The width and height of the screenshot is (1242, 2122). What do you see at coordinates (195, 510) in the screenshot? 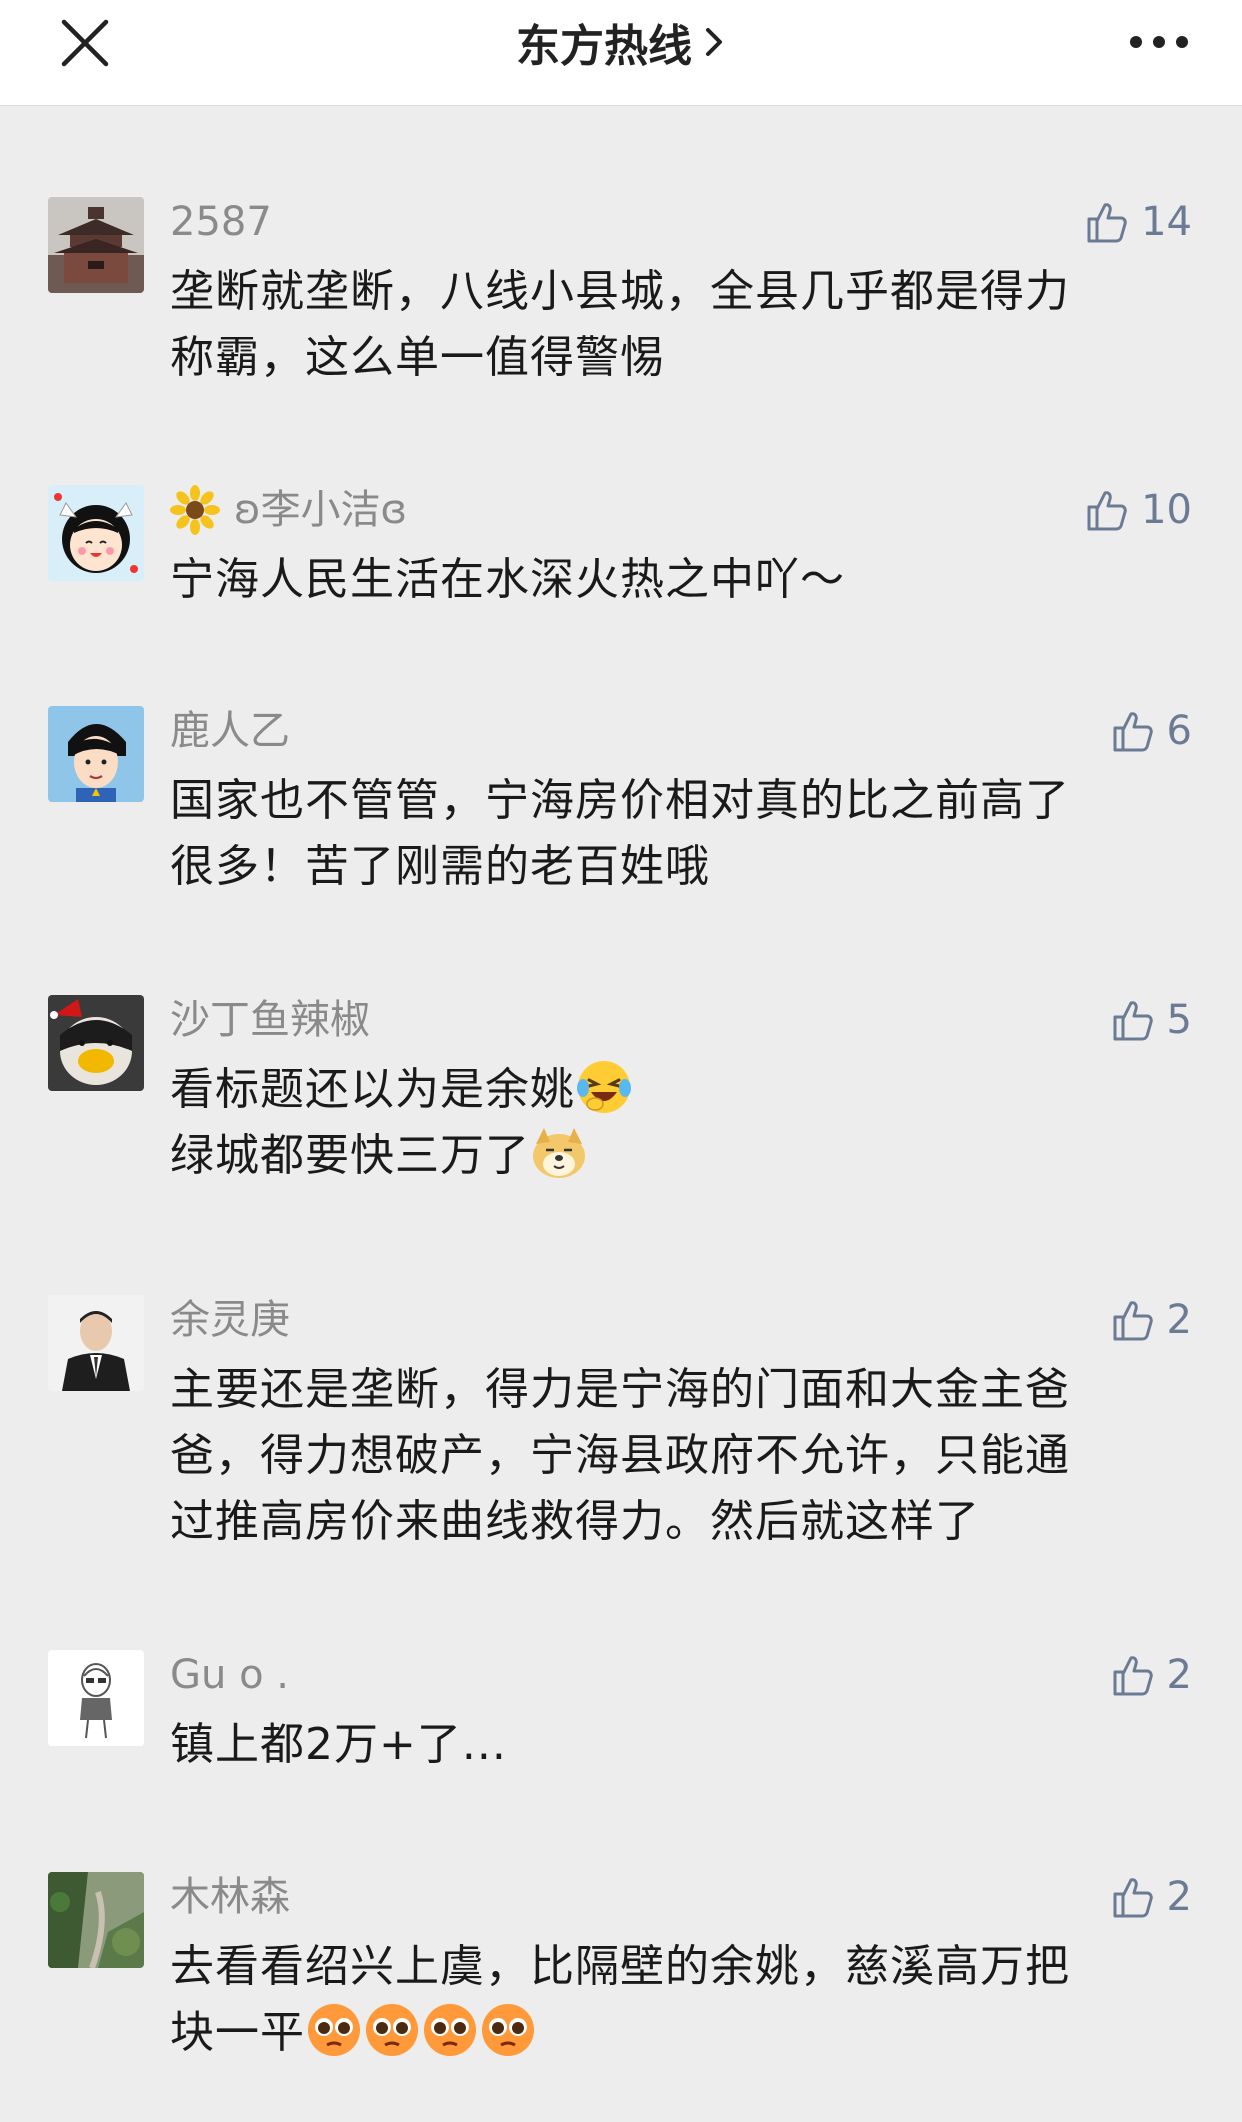
I see `sunflower-icon` at bounding box center [195, 510].